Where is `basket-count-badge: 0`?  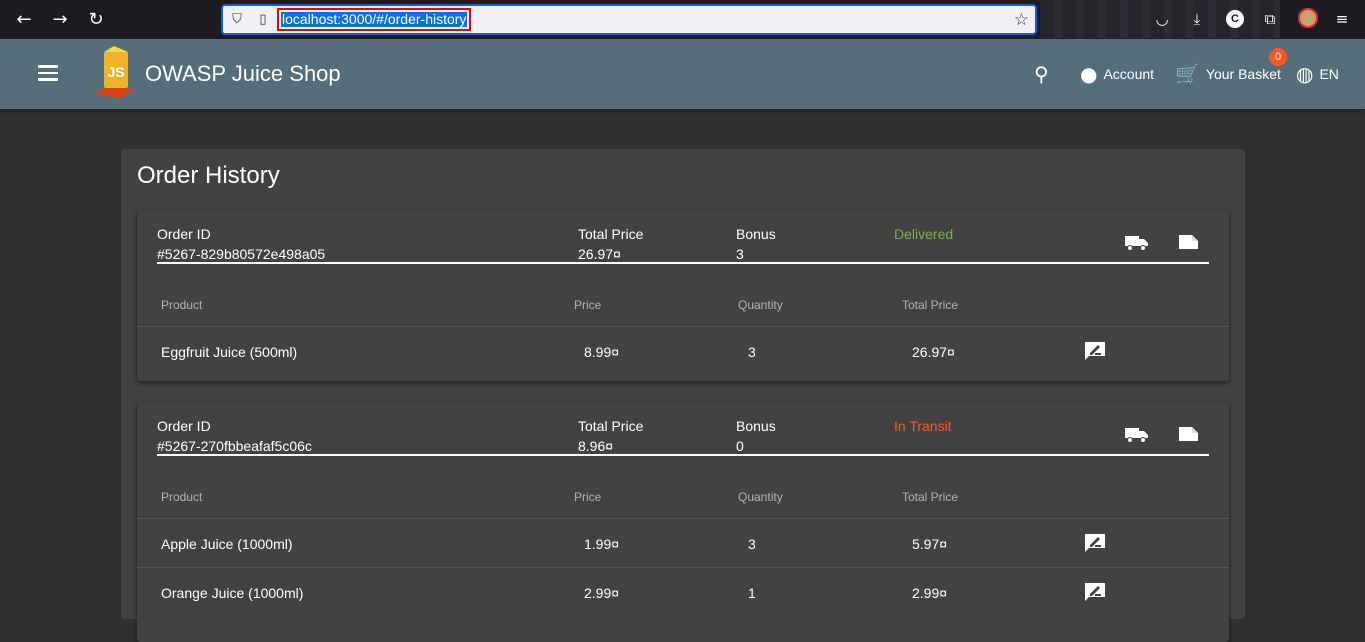
basket-count-badge: 0 is located at coordinates (1278, 57).